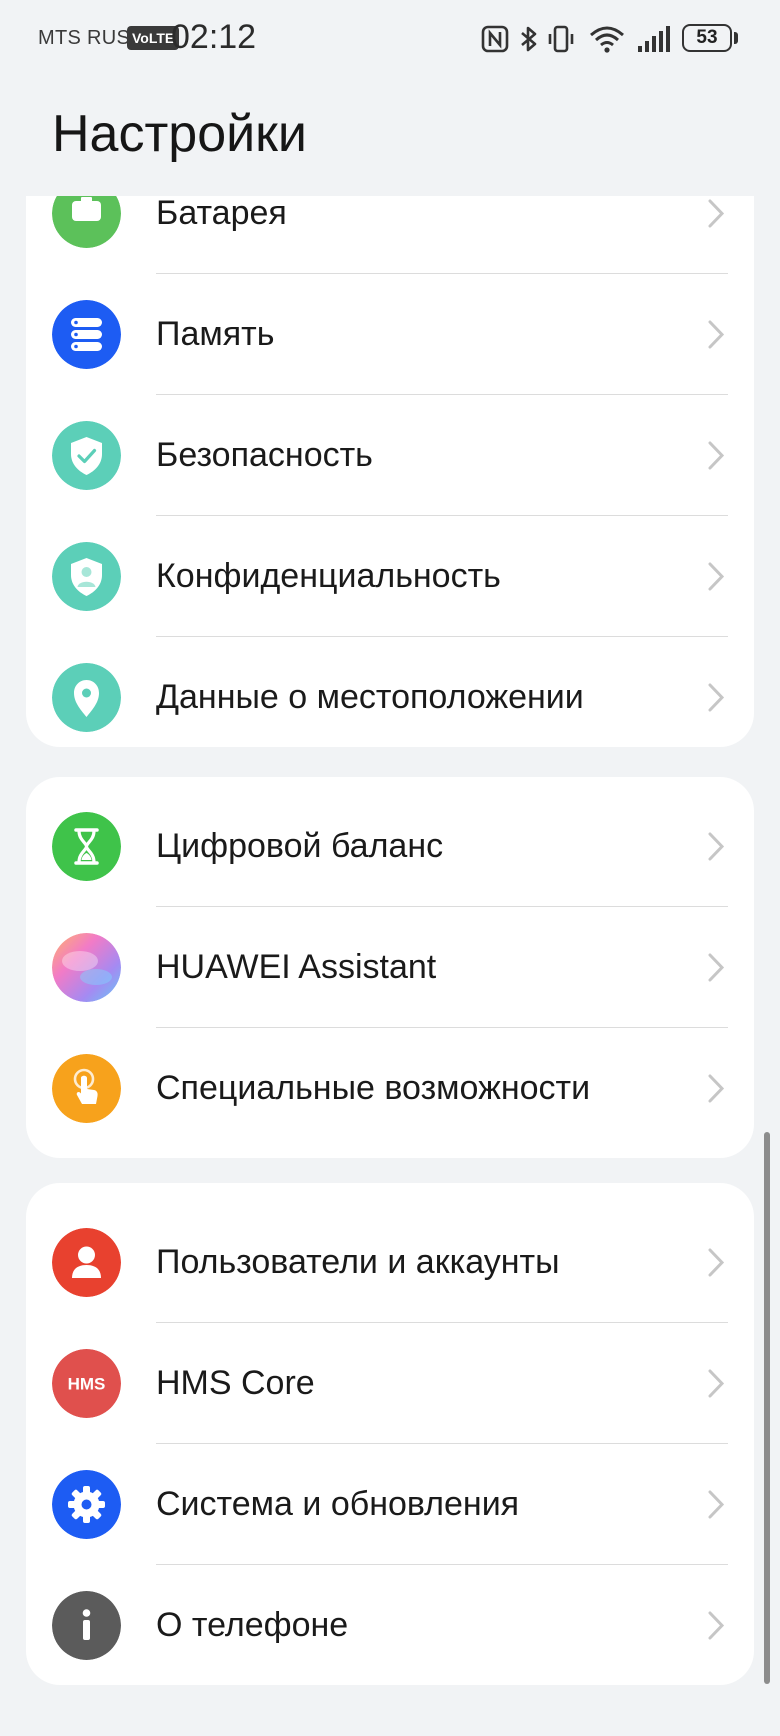 This screenshot has height=1736, width=780. What do you see at coordinates (529, 39) in the screenshot?
I see `bluetooth-icon` at bounding box center [529, 39].